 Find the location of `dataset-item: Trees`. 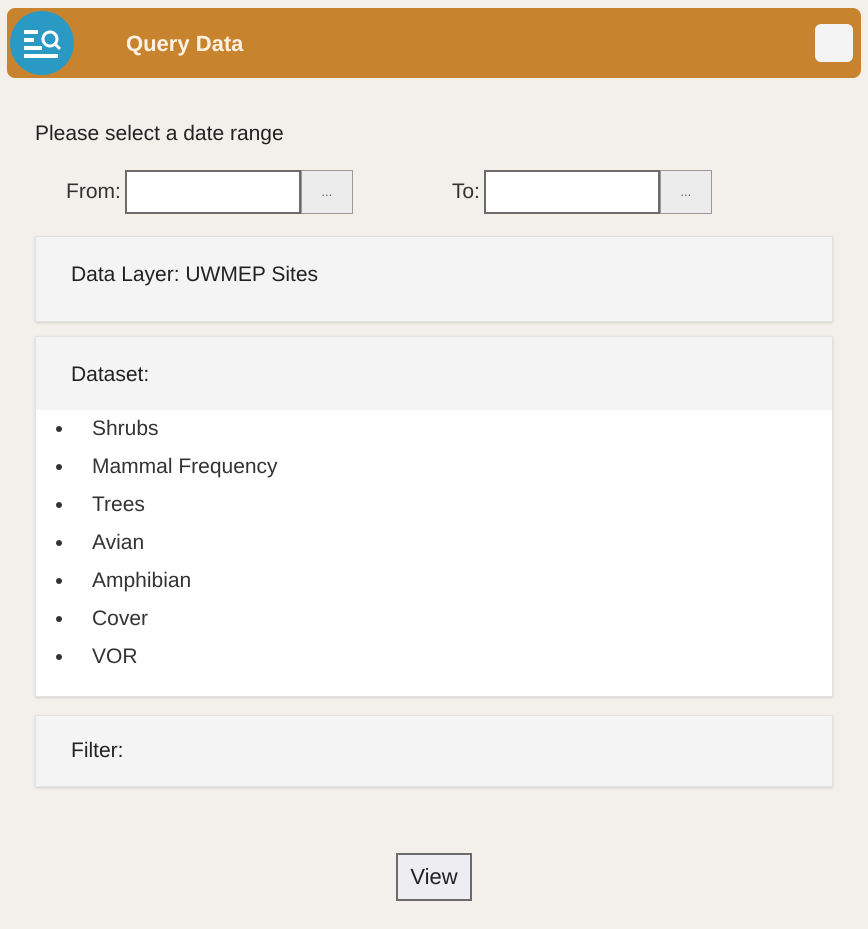

dataset-item: Trees is located at coordinates (118, 504).